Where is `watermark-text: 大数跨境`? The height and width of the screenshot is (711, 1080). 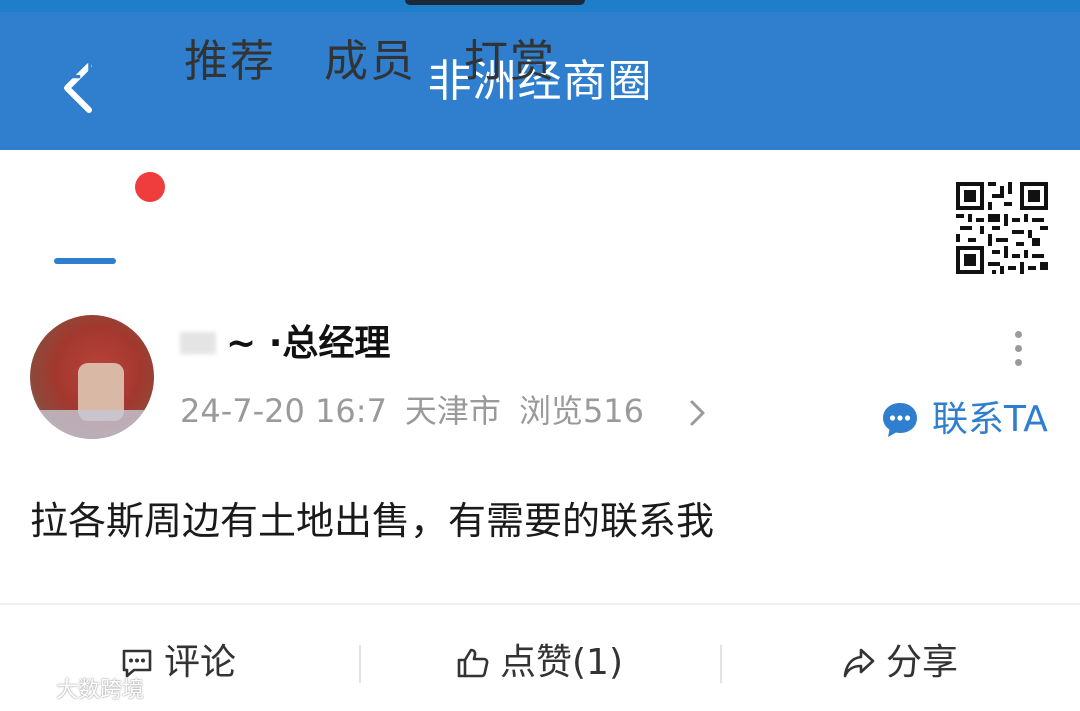 watermark-text: 大数跨境 is located at coordinates (100, 690).